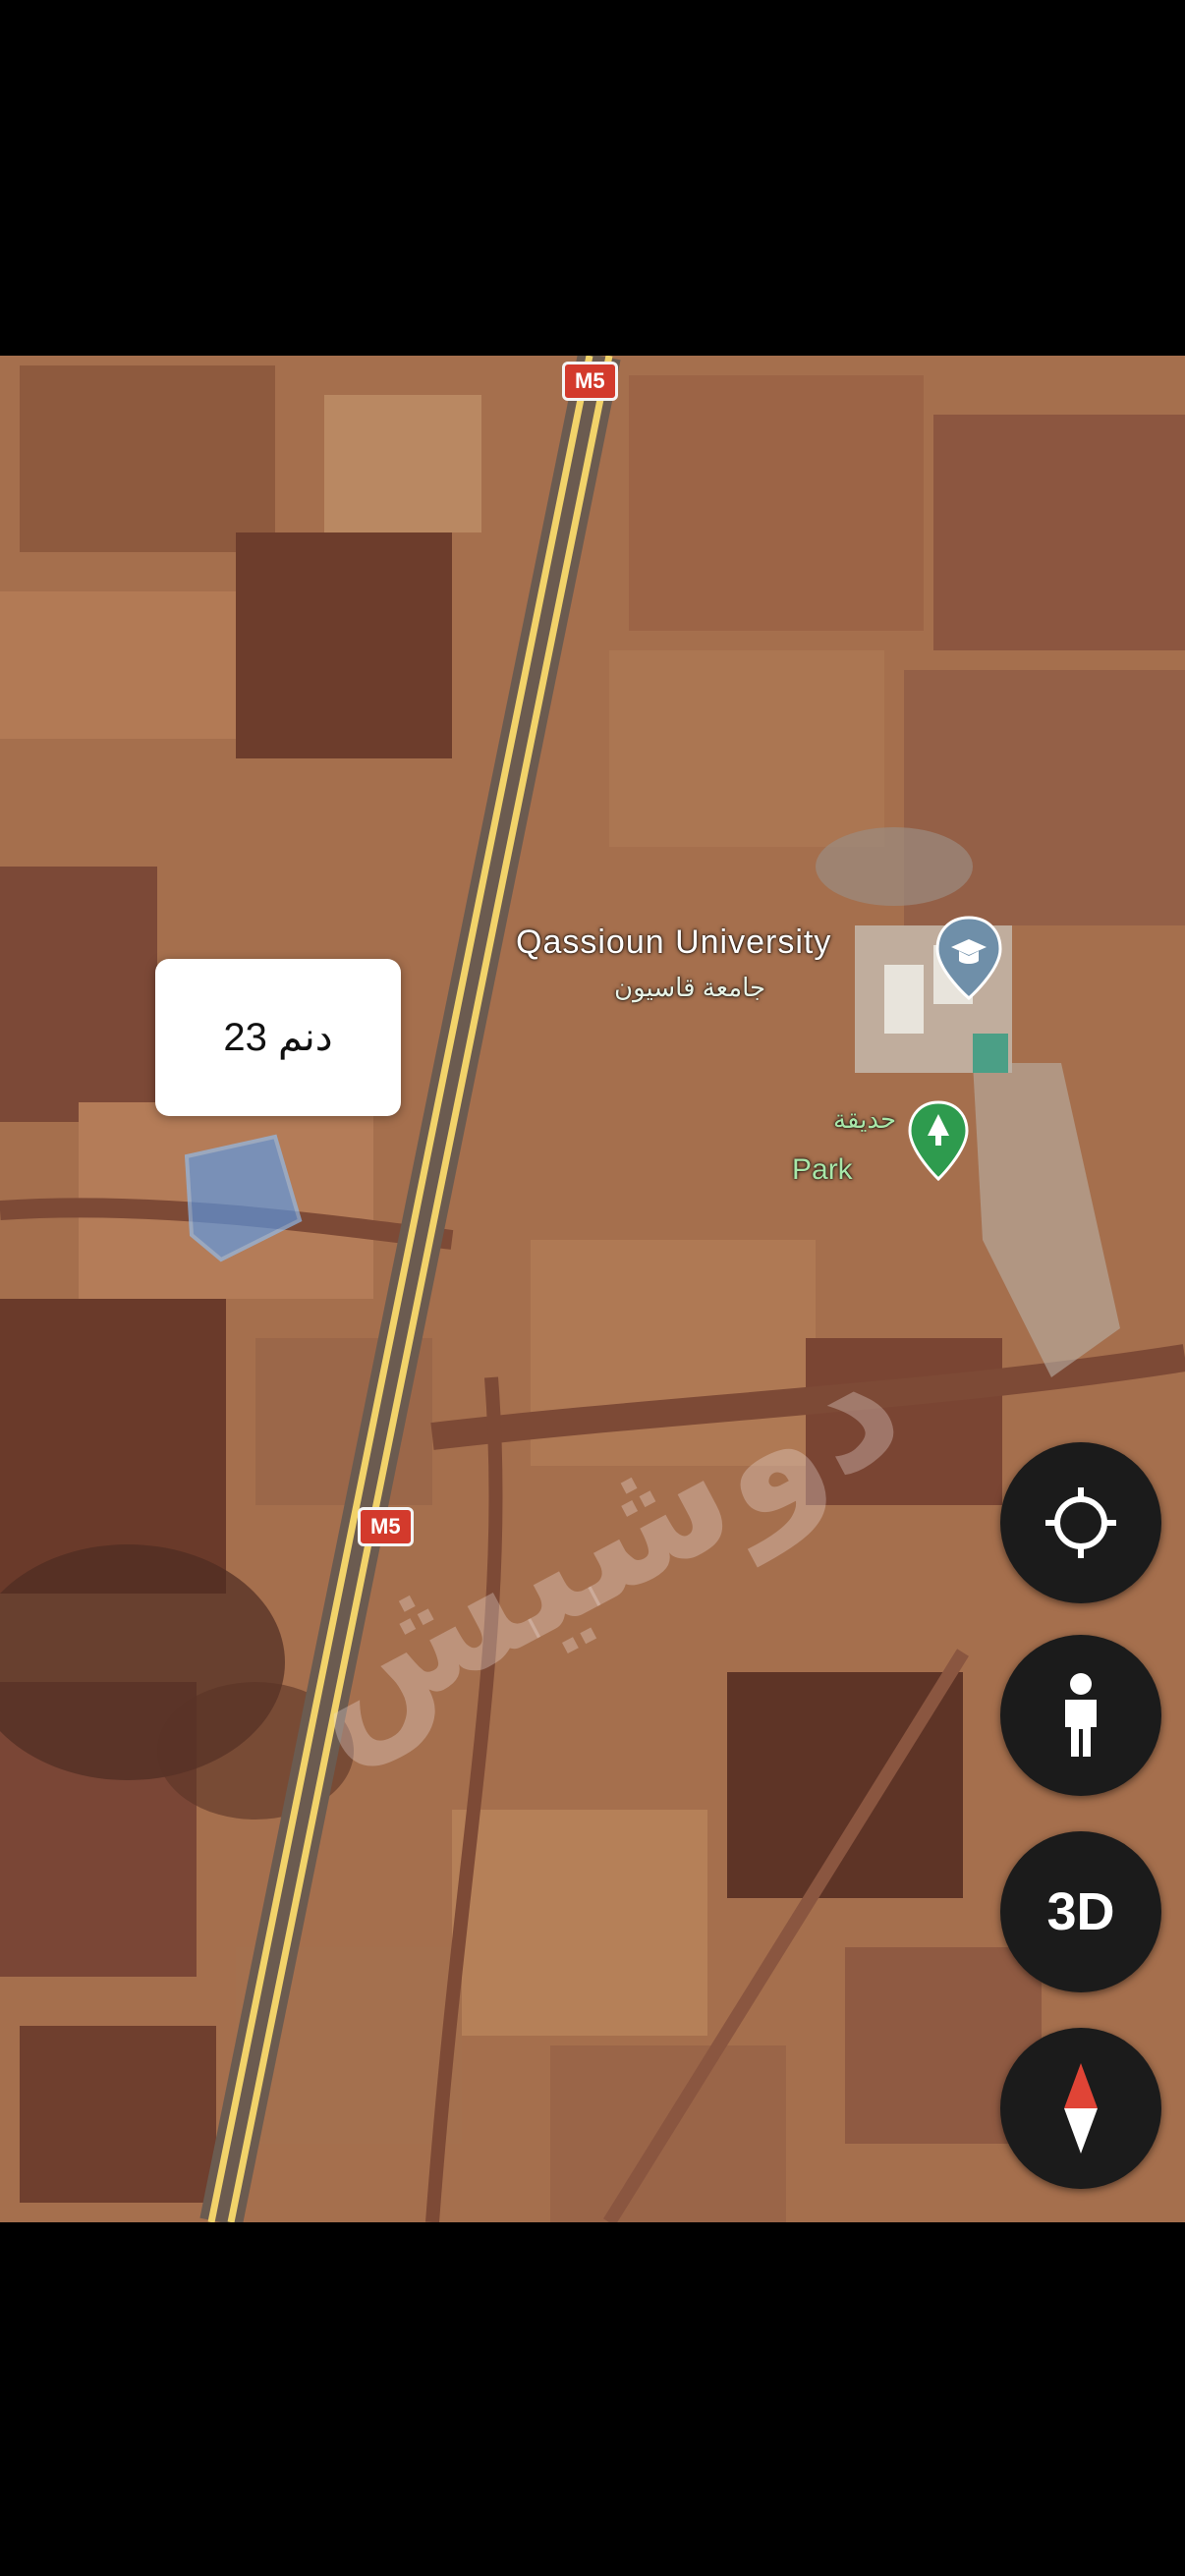 This screenshot has height=2576, width=1185. I want to click on university-pin, so click(969, 960).